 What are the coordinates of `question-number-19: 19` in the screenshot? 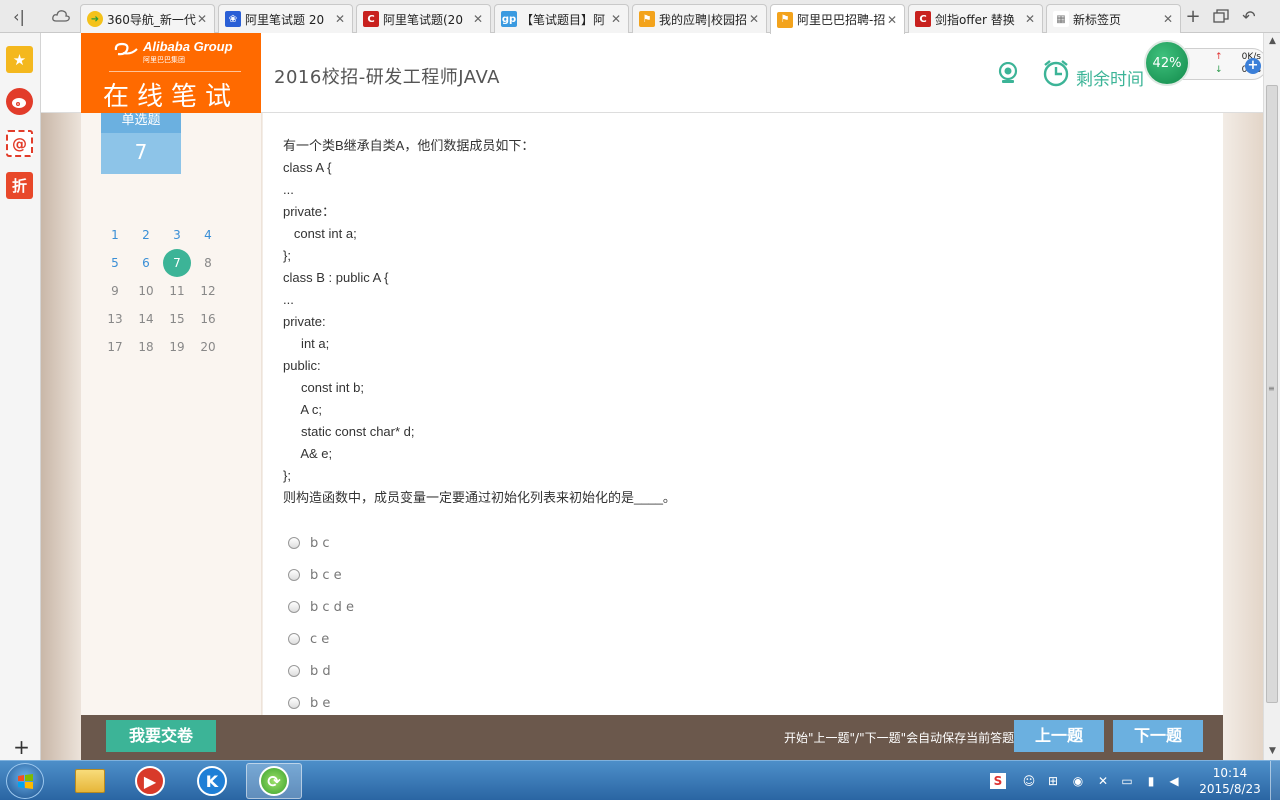 It's located at (177, 347).